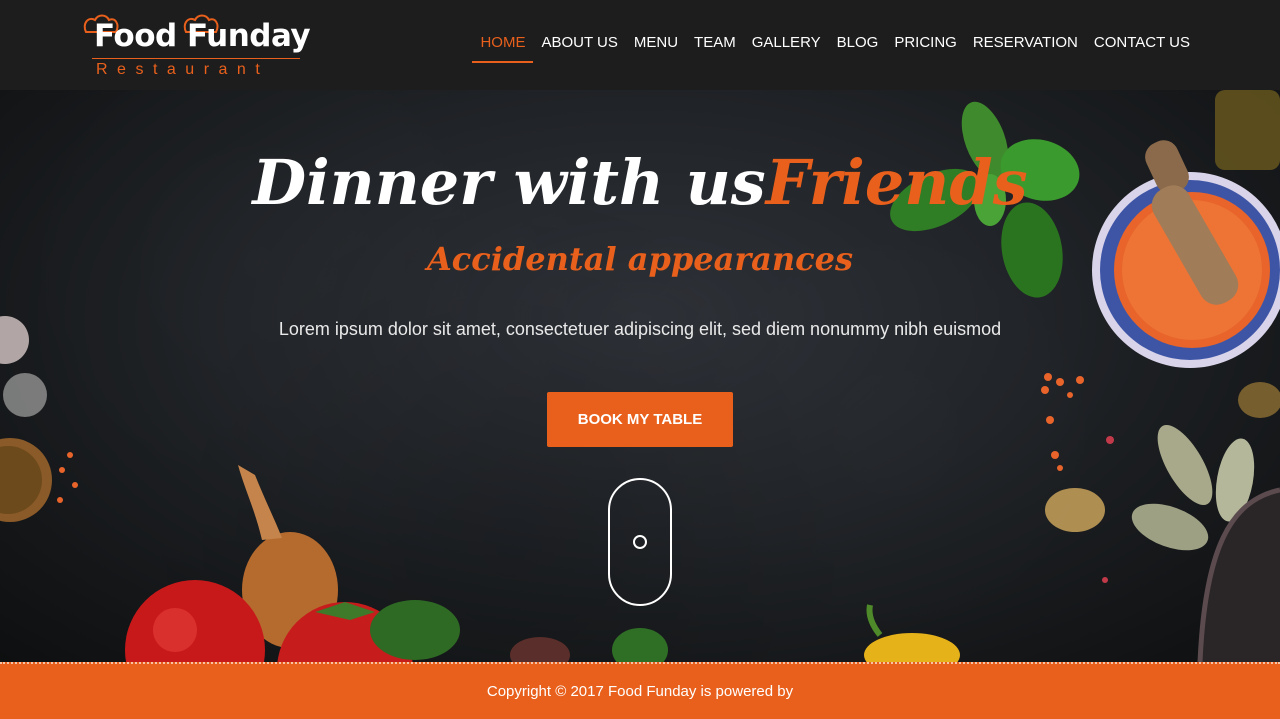  I want to click on logo-divider, so click(196, 58).